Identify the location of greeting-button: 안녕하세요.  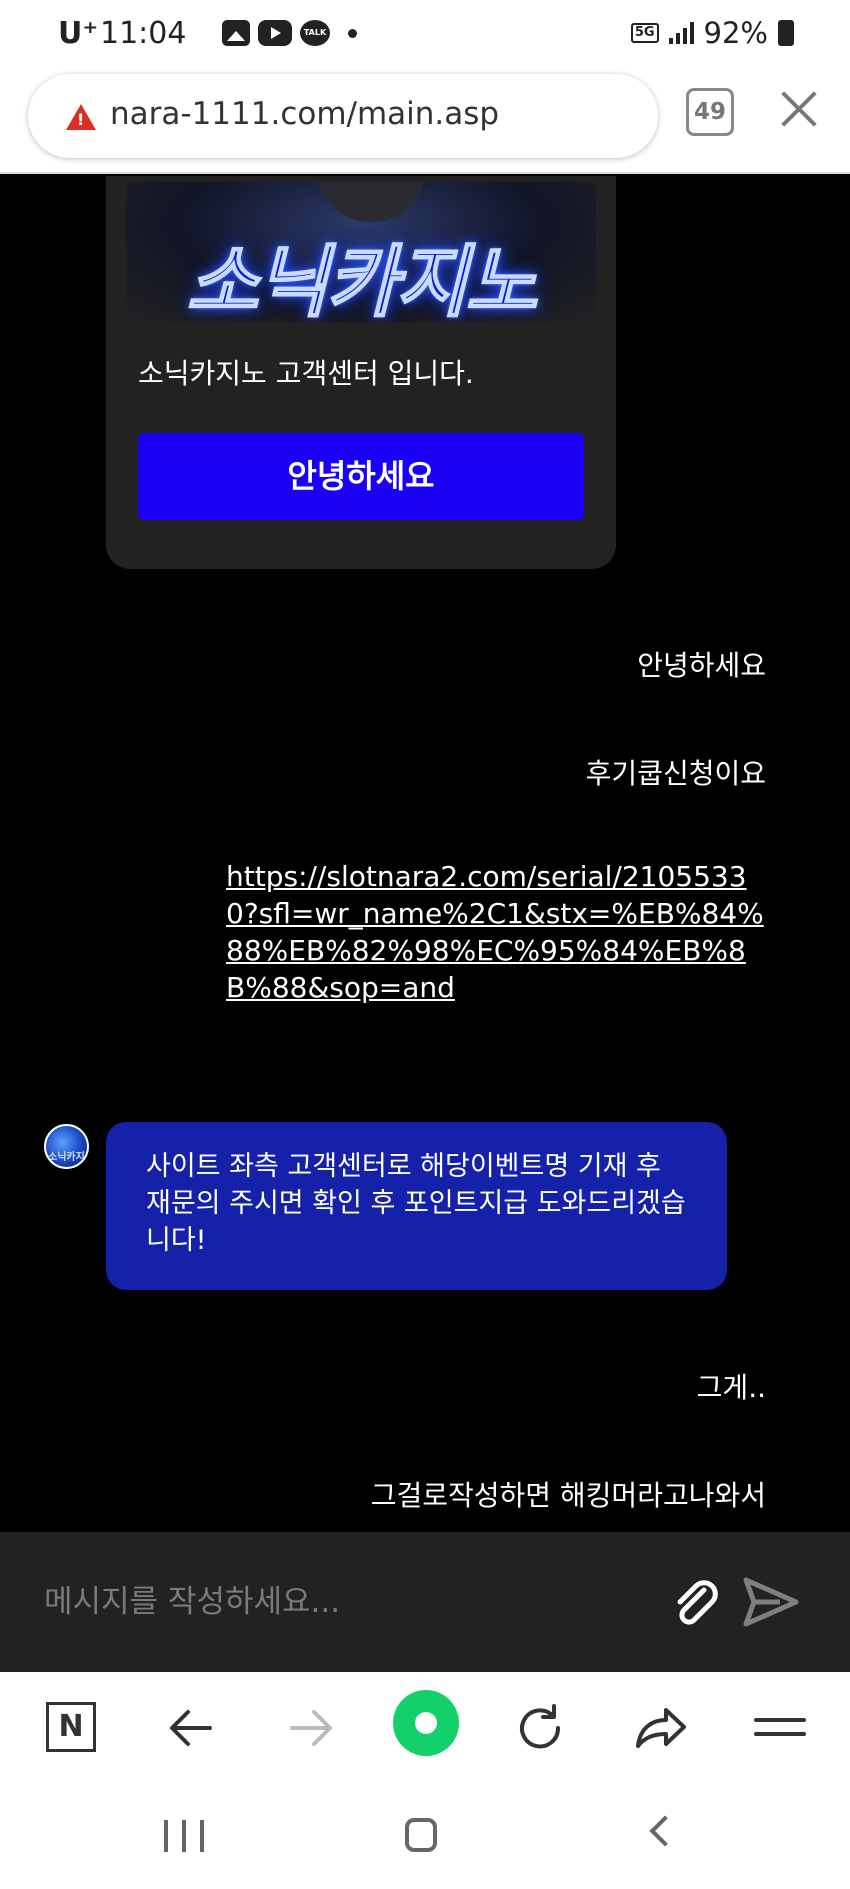
(361, 476).